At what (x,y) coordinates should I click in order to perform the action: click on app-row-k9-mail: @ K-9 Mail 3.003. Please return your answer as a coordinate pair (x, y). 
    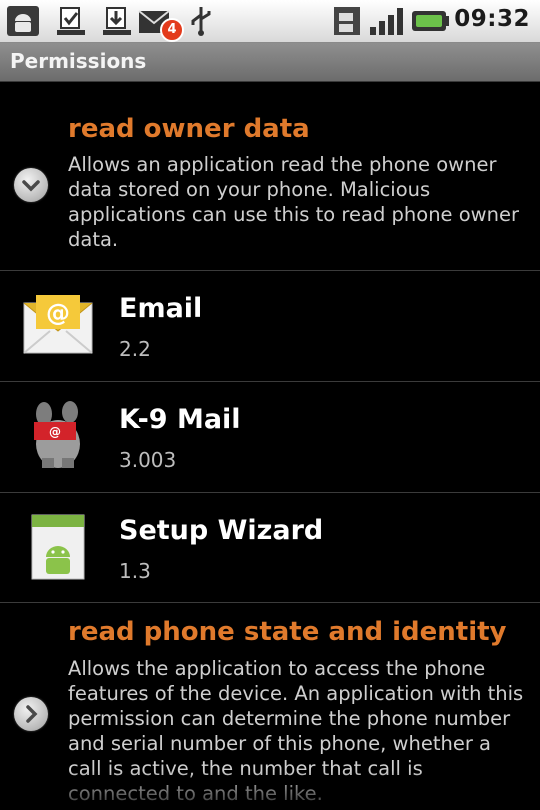
    Looking at the image, I should click on (270, 437).